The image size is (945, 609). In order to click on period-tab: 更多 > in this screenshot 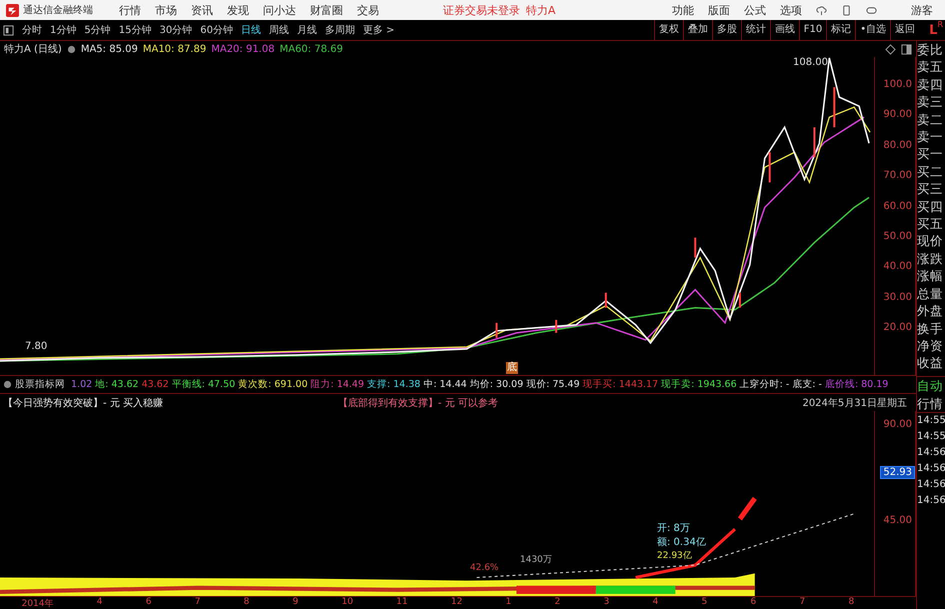, I will do `click(378, 30)`.